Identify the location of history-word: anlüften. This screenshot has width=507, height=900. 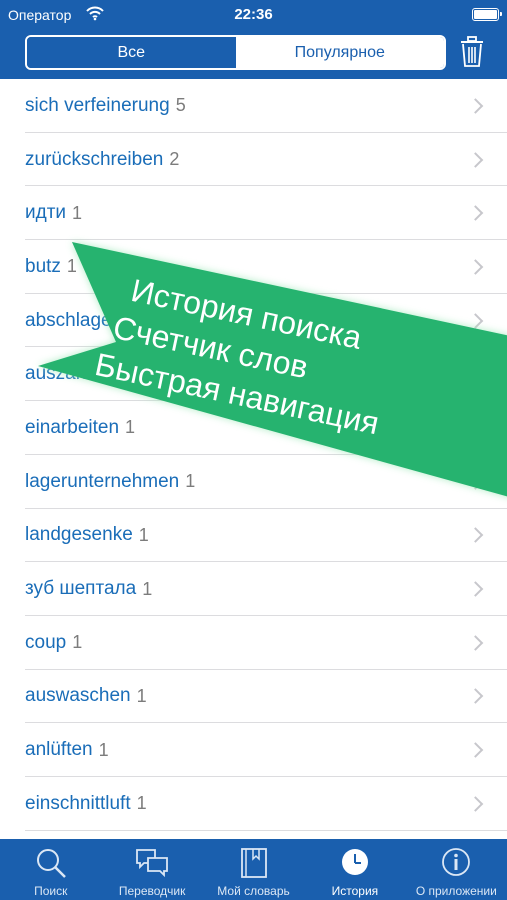
(59, 750).